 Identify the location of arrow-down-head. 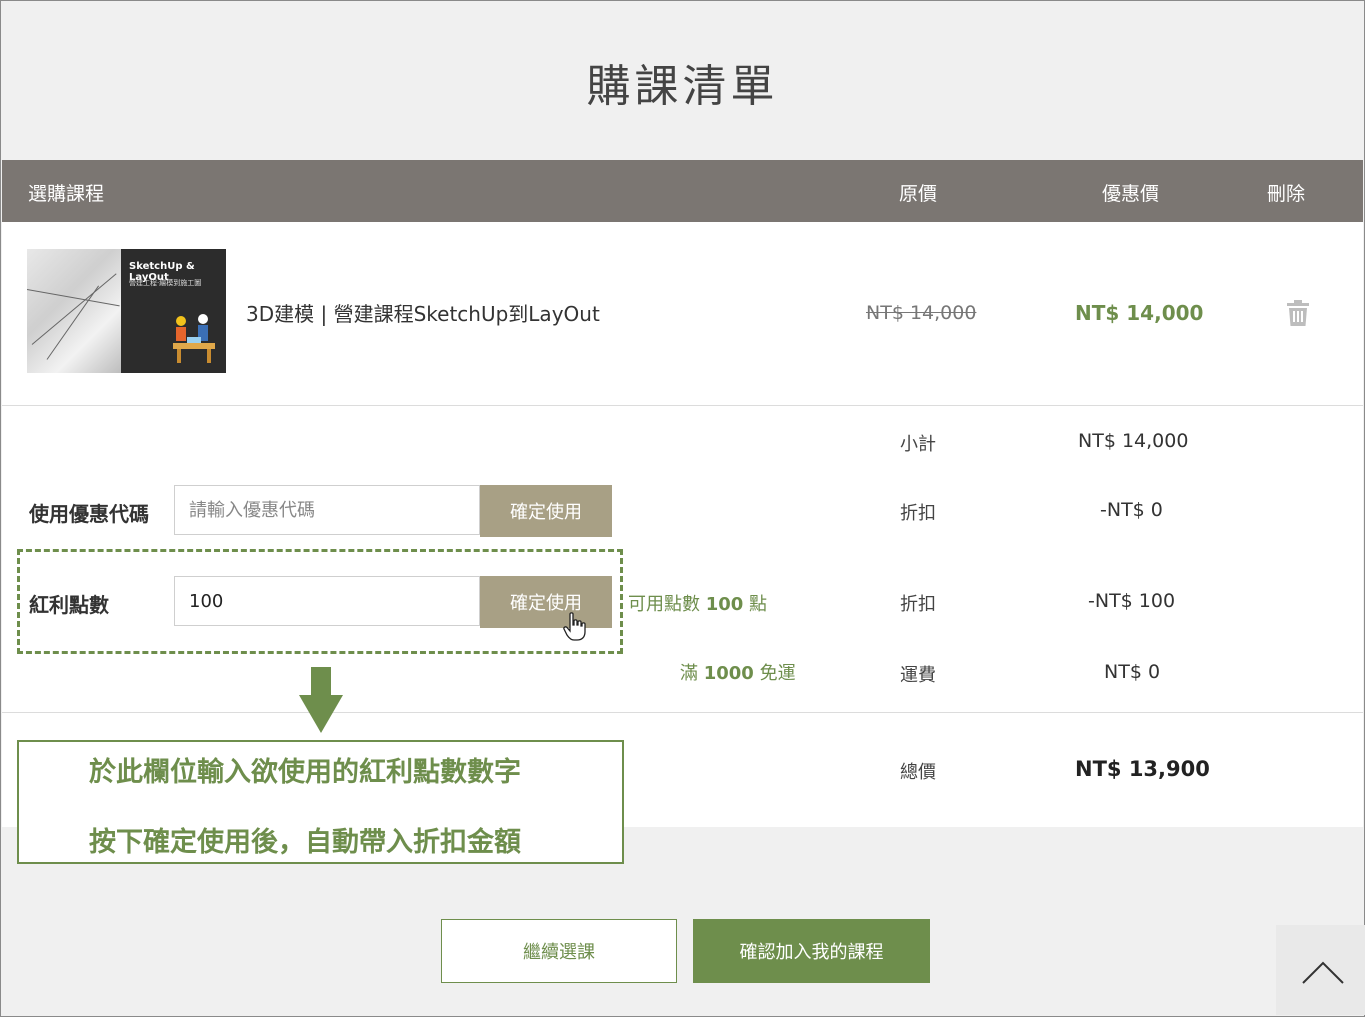
(321, 714).